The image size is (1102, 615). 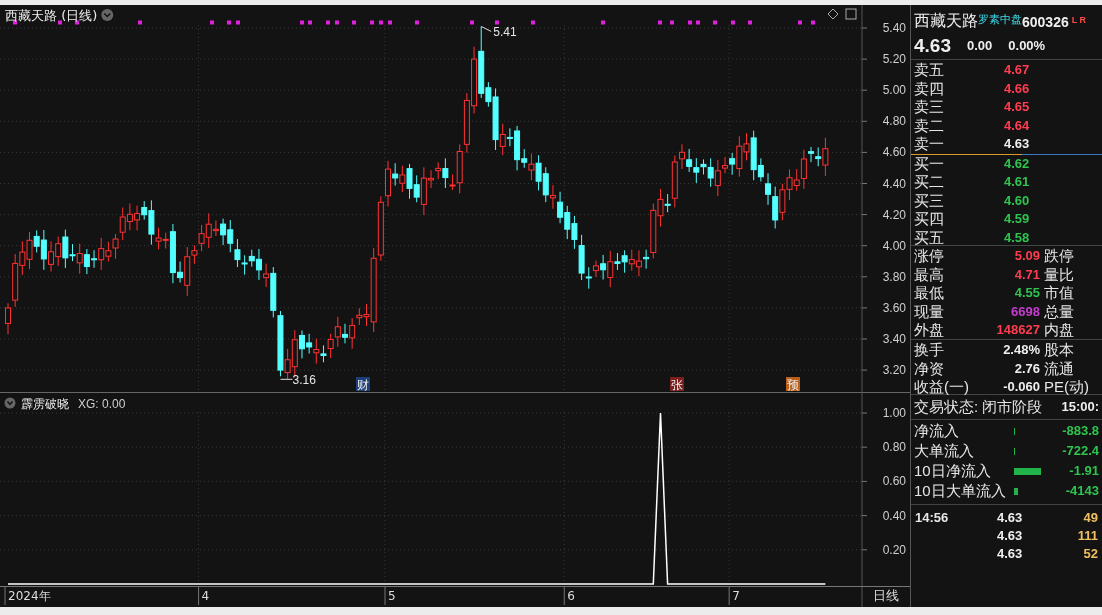 I want to click on price-axis-label: 5.00, so click(x=894, y=90).